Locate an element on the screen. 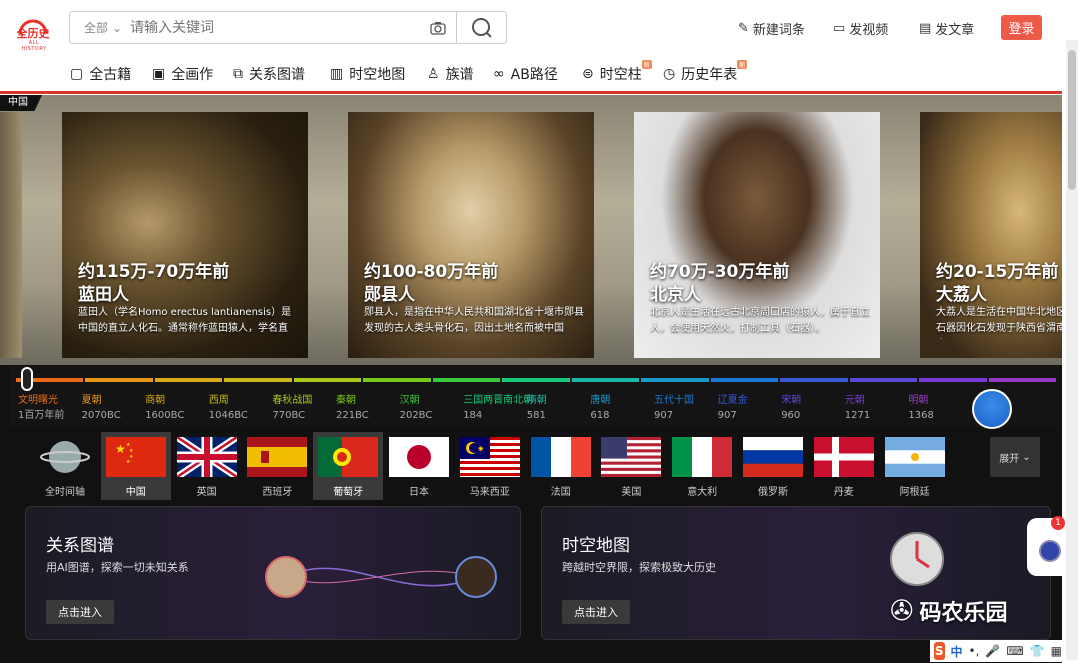 Image resolution: width=1080 pixels, height=663 pixels. card-name: 郧县人 is located at coordinates (389, 295).